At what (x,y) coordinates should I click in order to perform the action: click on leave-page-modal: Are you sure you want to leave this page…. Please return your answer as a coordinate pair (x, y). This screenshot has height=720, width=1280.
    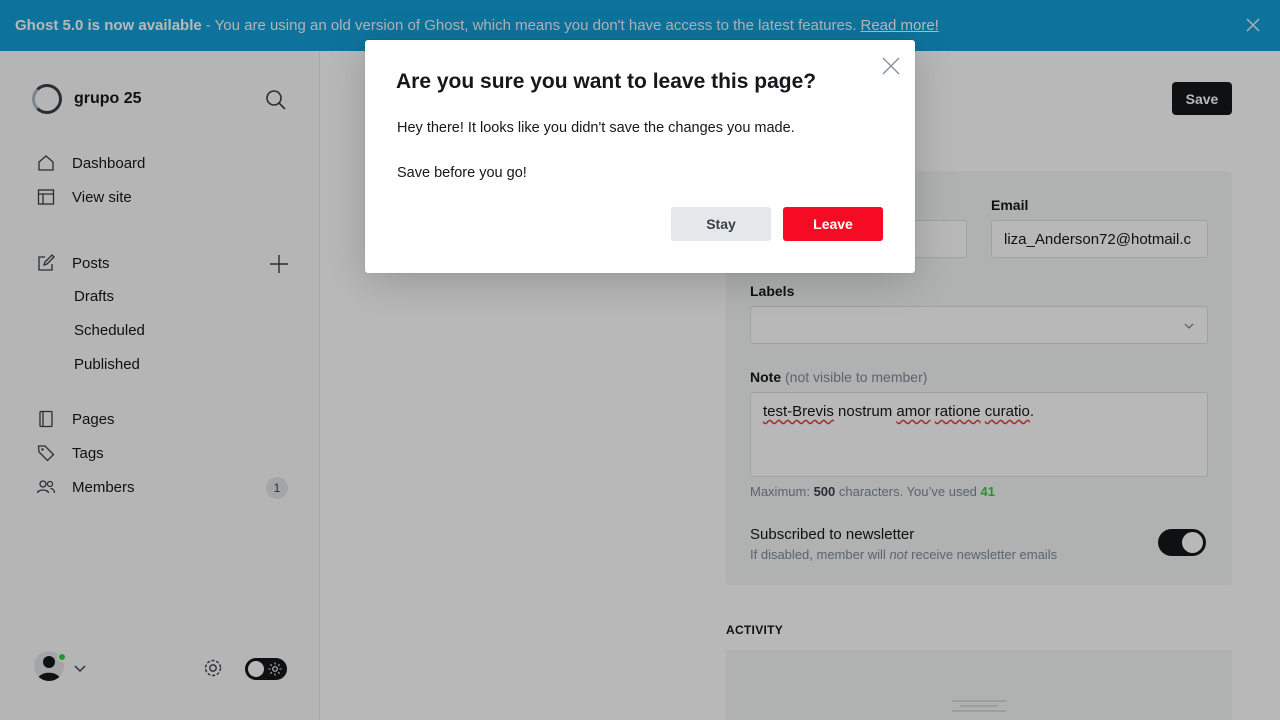
    Looking at the image, I should click on (640, 156).